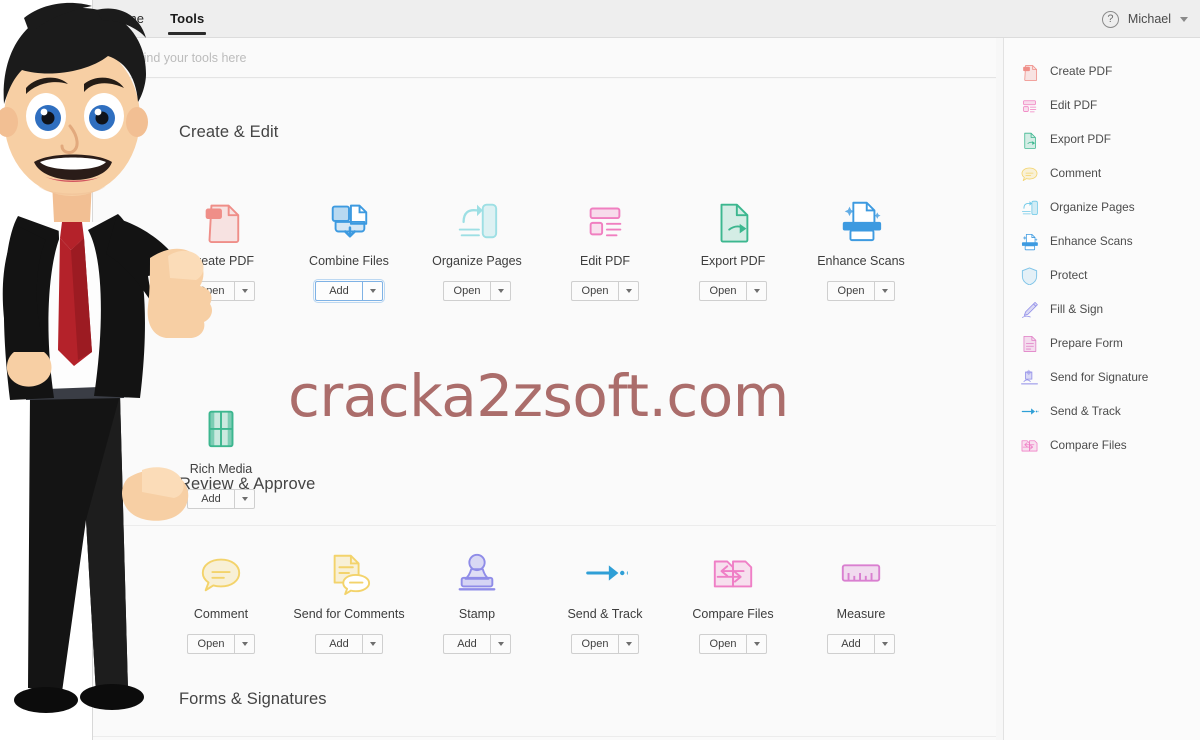 This screenshot has width=1200, height=740. I want to click on menu-bar: Home Tools ? Michael, so click(646, 19).